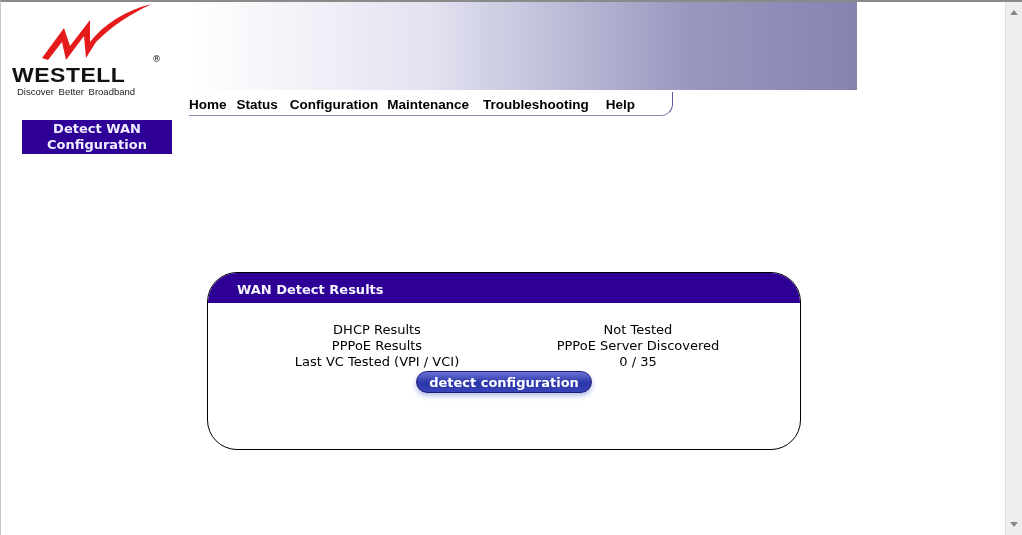 The image size is (1022, 535). Describe the element at coordinates (1014, 524) in the screenshot. I see `scroll-down-icon` at that location.